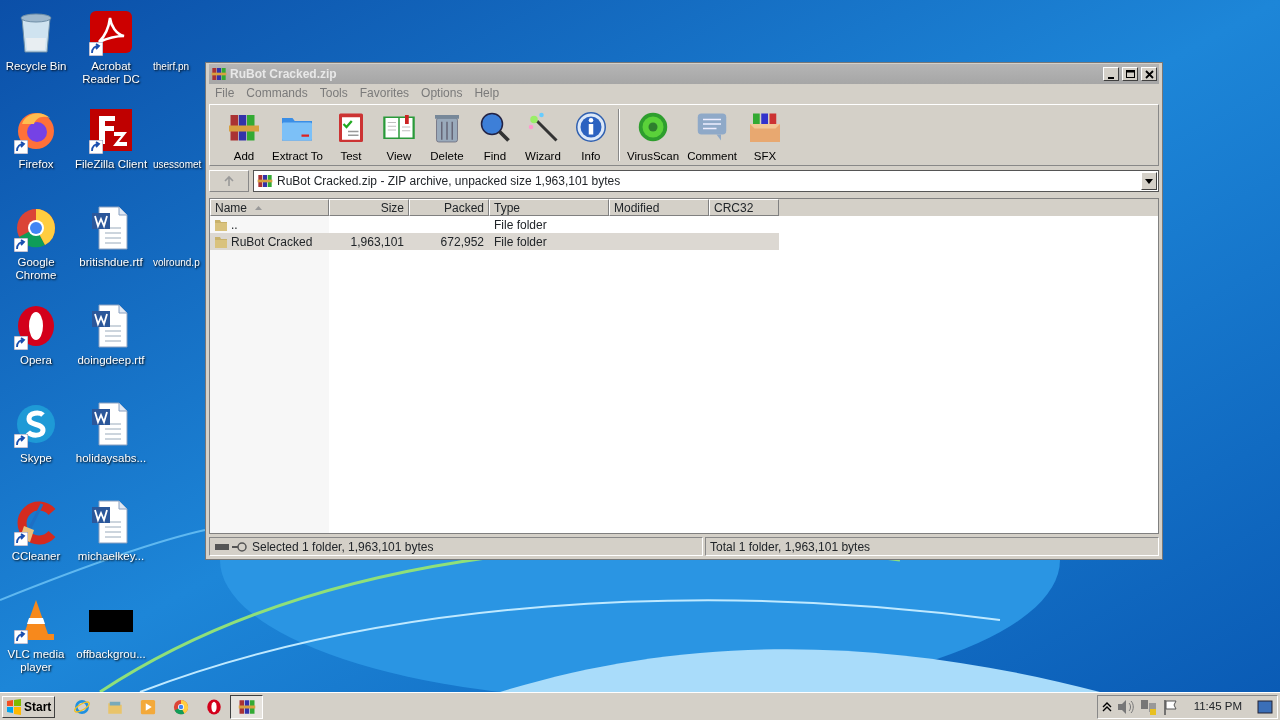  Describe the element at coordinates (377, 241) in the screenshot. I see `cell-text: 1,963,101` at that location.